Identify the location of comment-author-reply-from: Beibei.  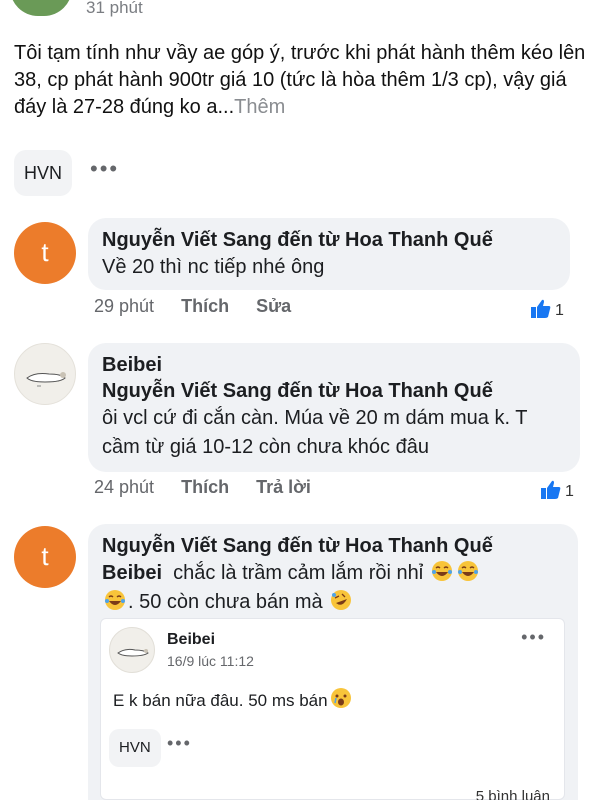
(334, 365).